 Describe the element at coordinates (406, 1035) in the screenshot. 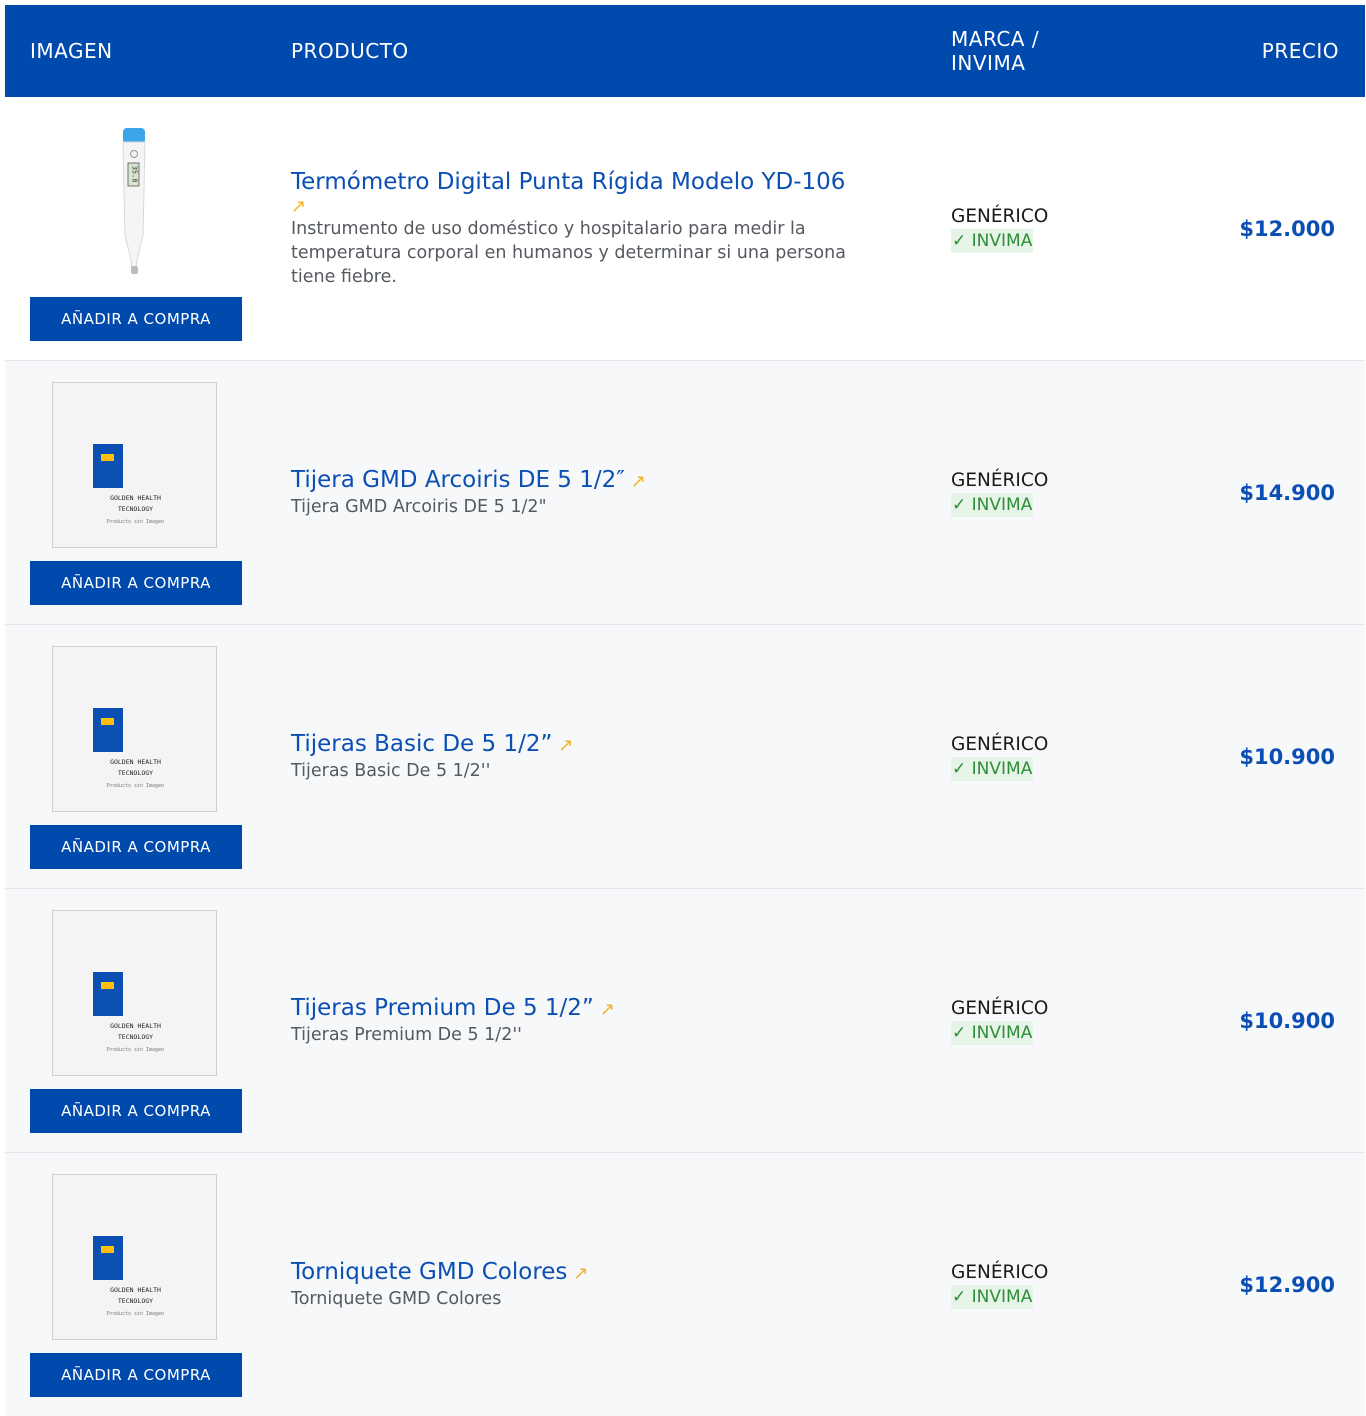

I see `product-description: Tijeras Premium De 5 1/2''` at that location.